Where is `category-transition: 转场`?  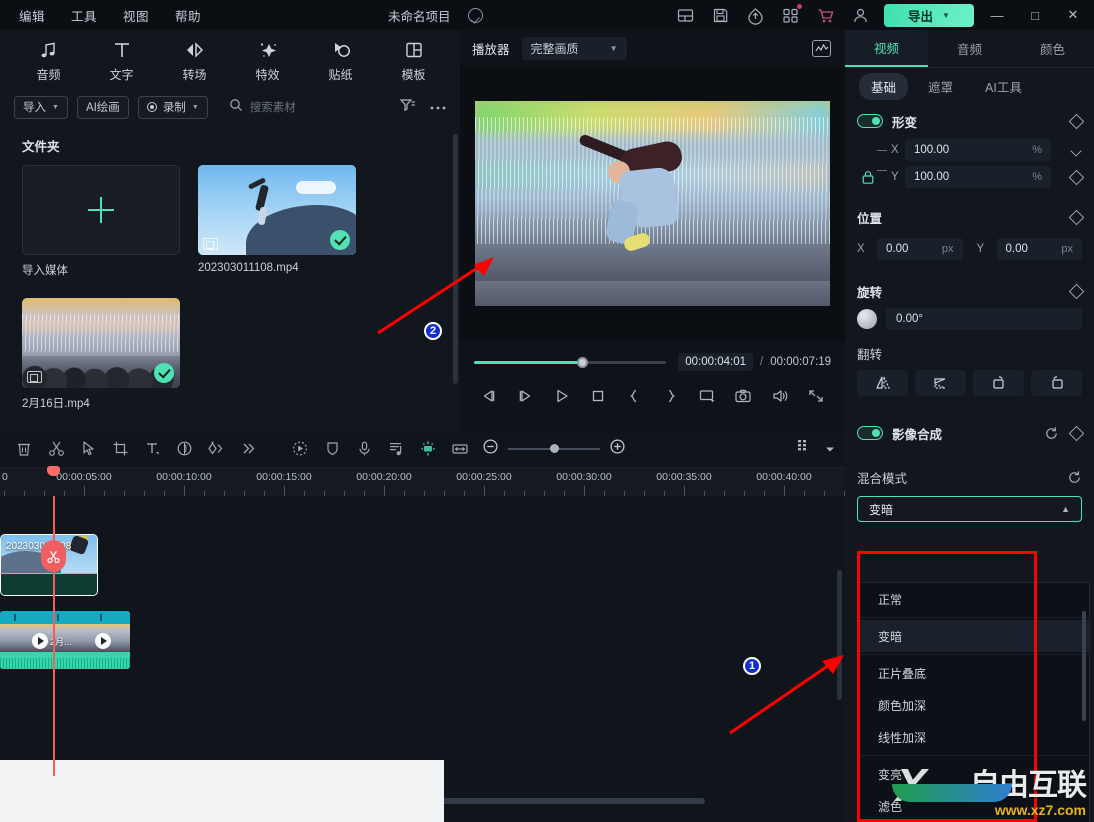
category-transition: 转场 is located at coordinates (194, 60).